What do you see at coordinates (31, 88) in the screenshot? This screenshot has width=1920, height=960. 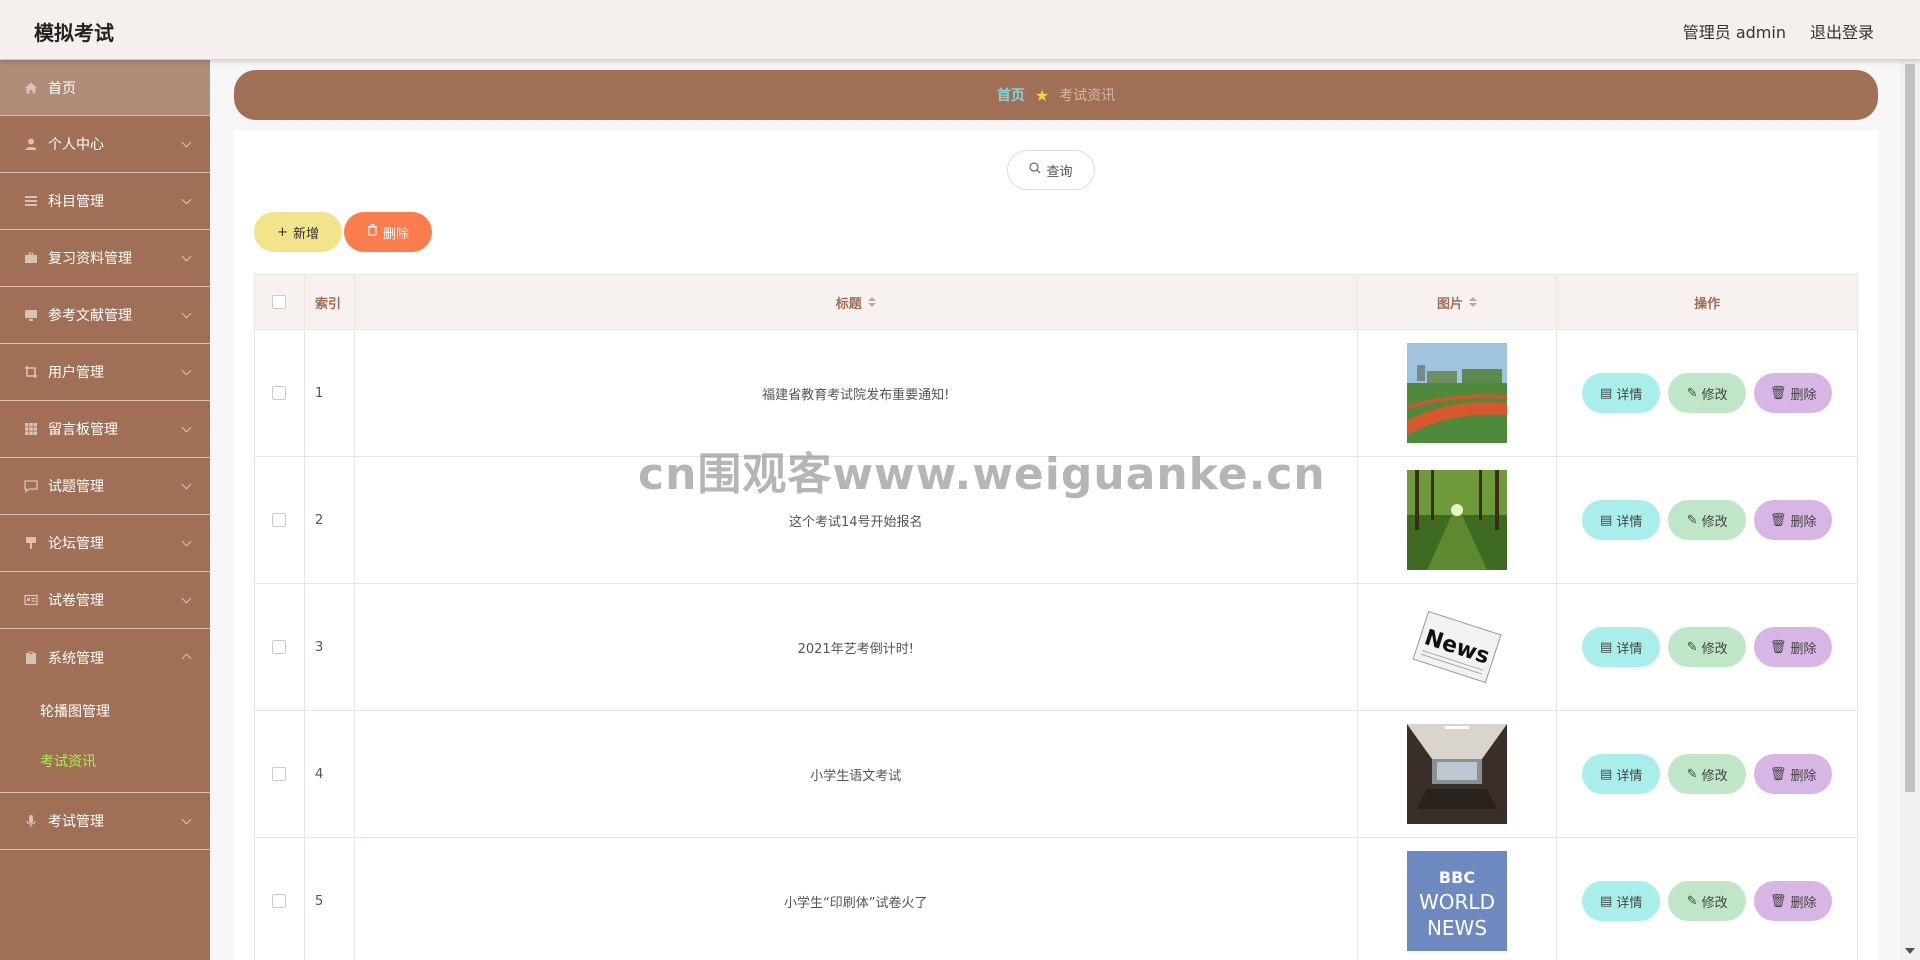 I see `home-icon` at bounding box center [31, 88].